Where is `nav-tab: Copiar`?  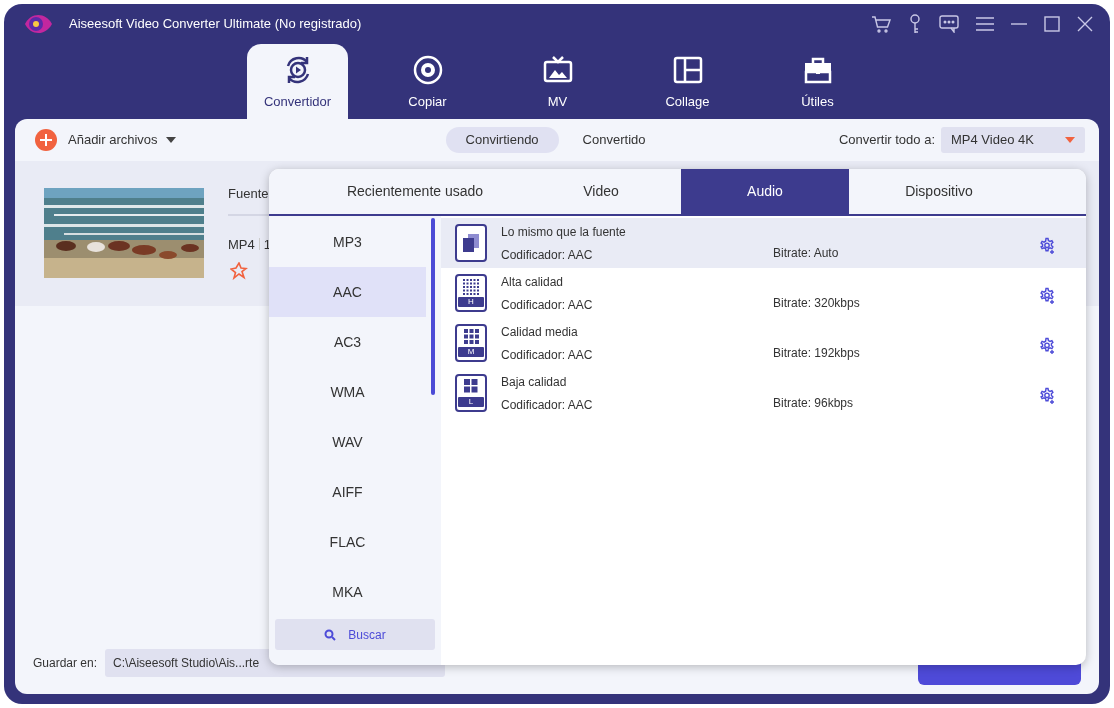
nav-tab: Copiar is located at coordinates (427, 81).